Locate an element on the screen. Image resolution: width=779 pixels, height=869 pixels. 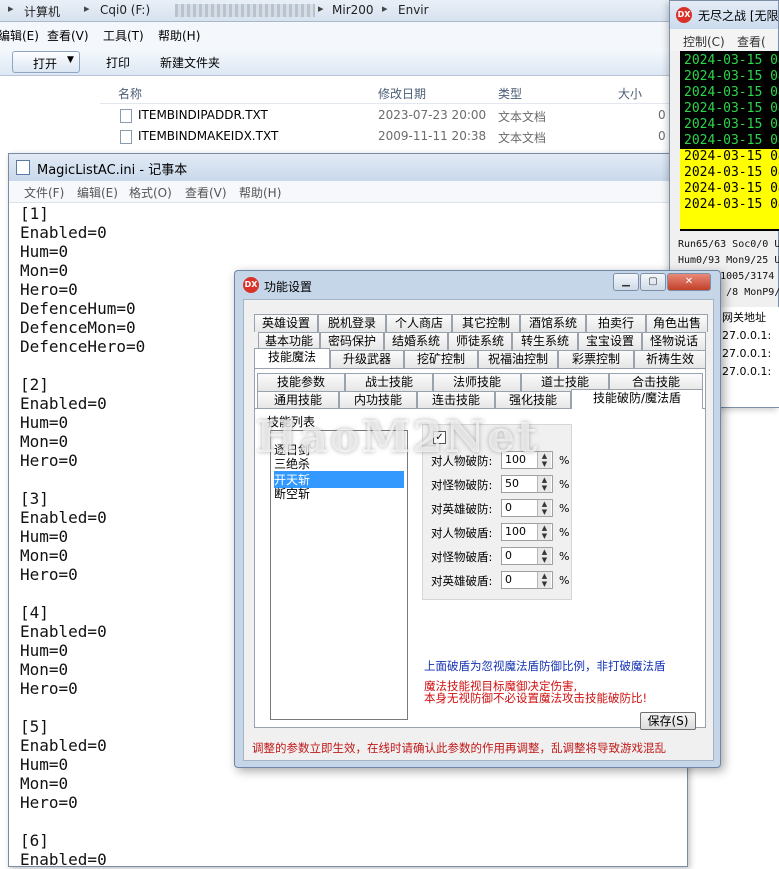
tab-marriage-system: 结婚系统 is located at coordinates (416, 341).